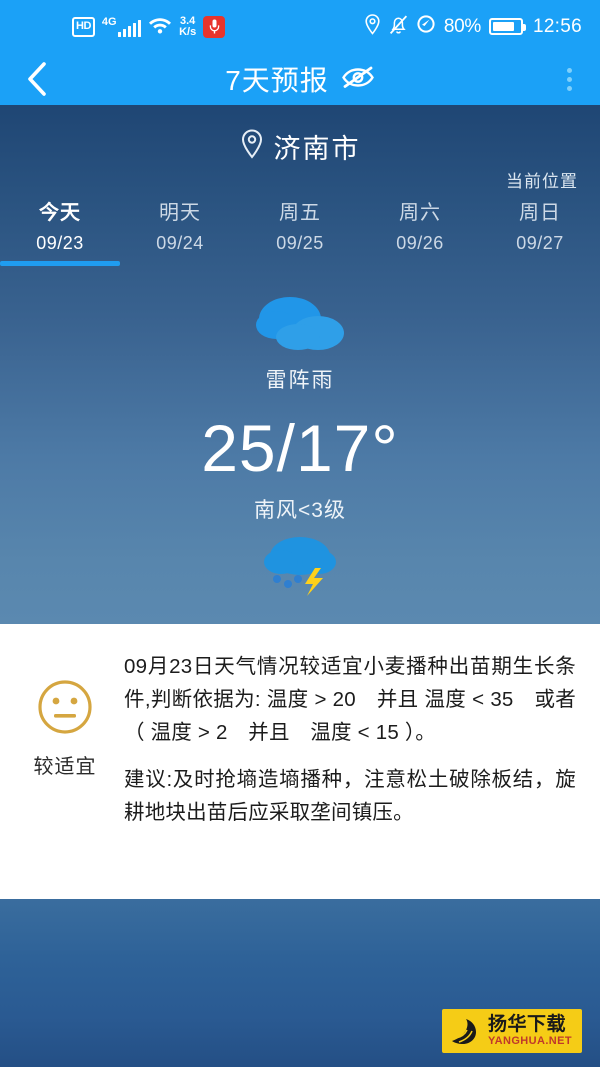 This screenshot has height=1067, width=600. Describe the element at coordinates (160, 27) in the screenshot. I see `wifi-icon` at that location.